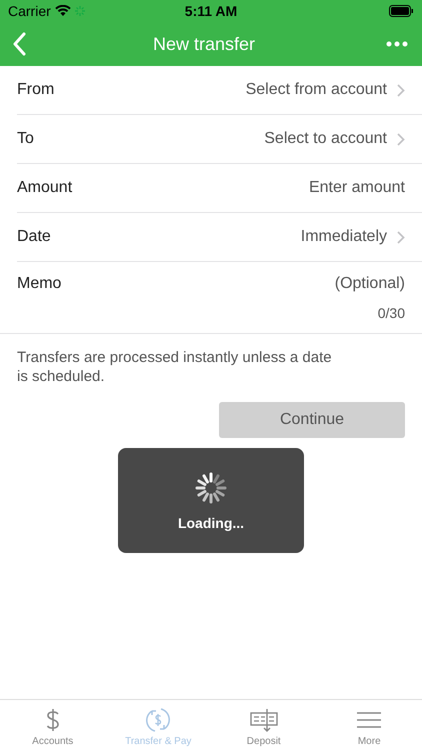 This screenshot has height=750, width=422. Describe the element at coordinates (219, 237) in the screenshot. I see `form-row: Date Immediately` at that location.